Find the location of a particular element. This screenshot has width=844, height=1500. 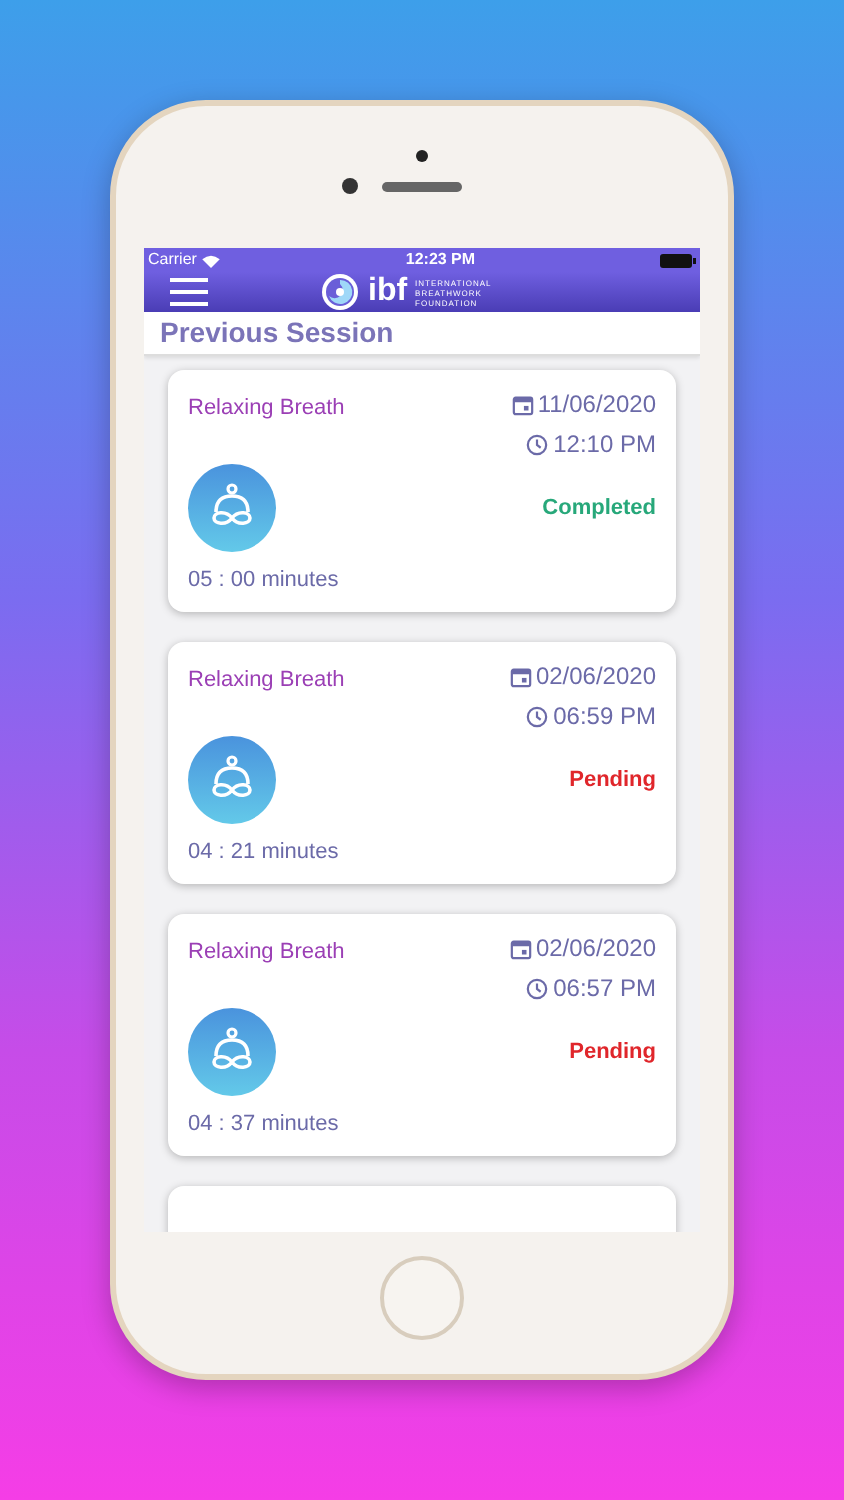

session-duration: 05 : 00 minutes is located at coordinates (264, 580).